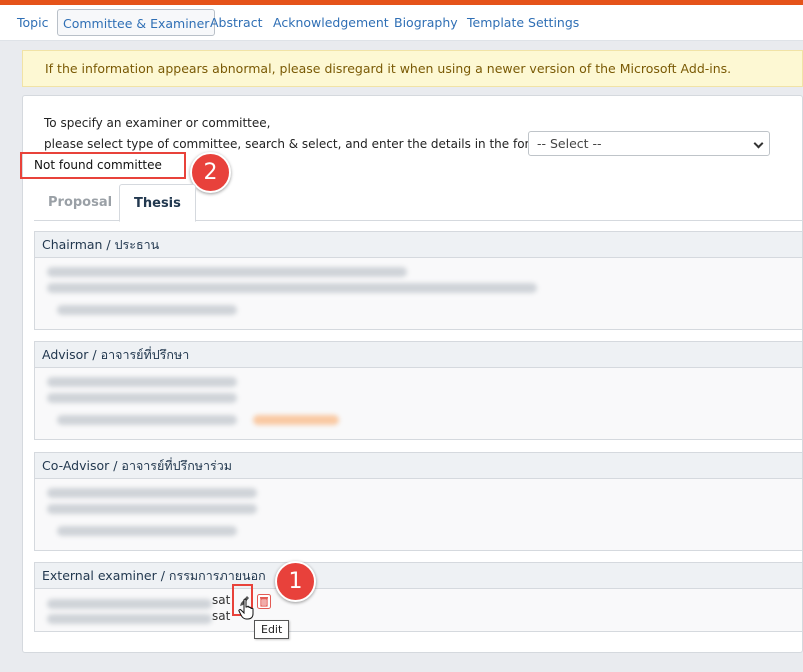 This screenshot has width=803, height=672. I want to click on advisor-panel-body, so click(418, 403).